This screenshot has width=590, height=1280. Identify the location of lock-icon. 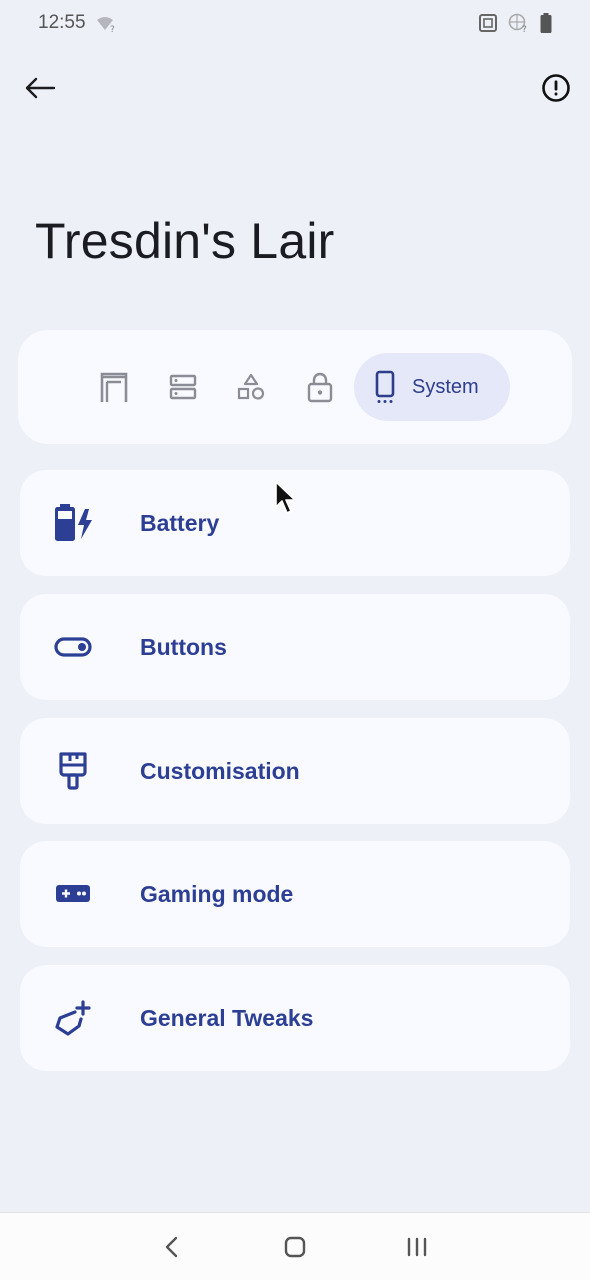
(320, 387).